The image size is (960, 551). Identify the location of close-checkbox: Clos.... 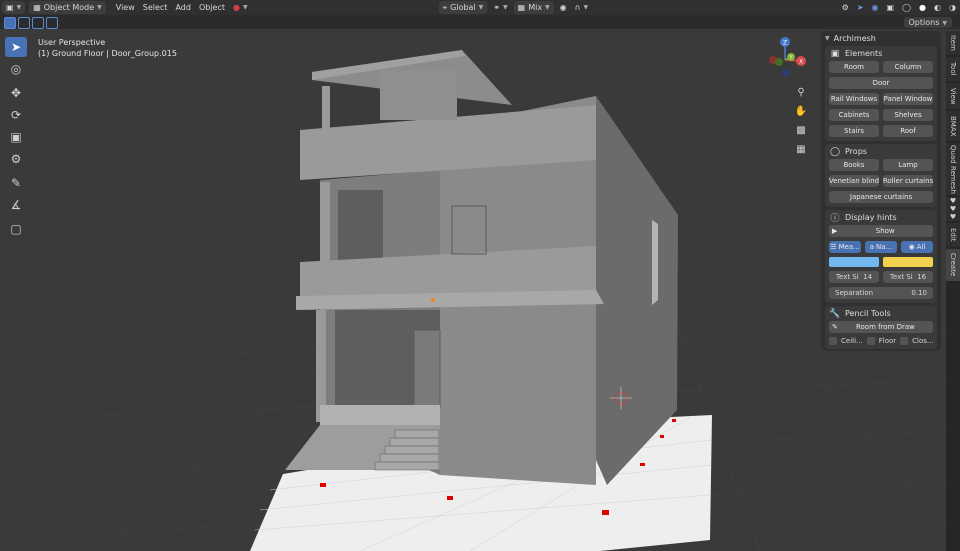
(917, 341).